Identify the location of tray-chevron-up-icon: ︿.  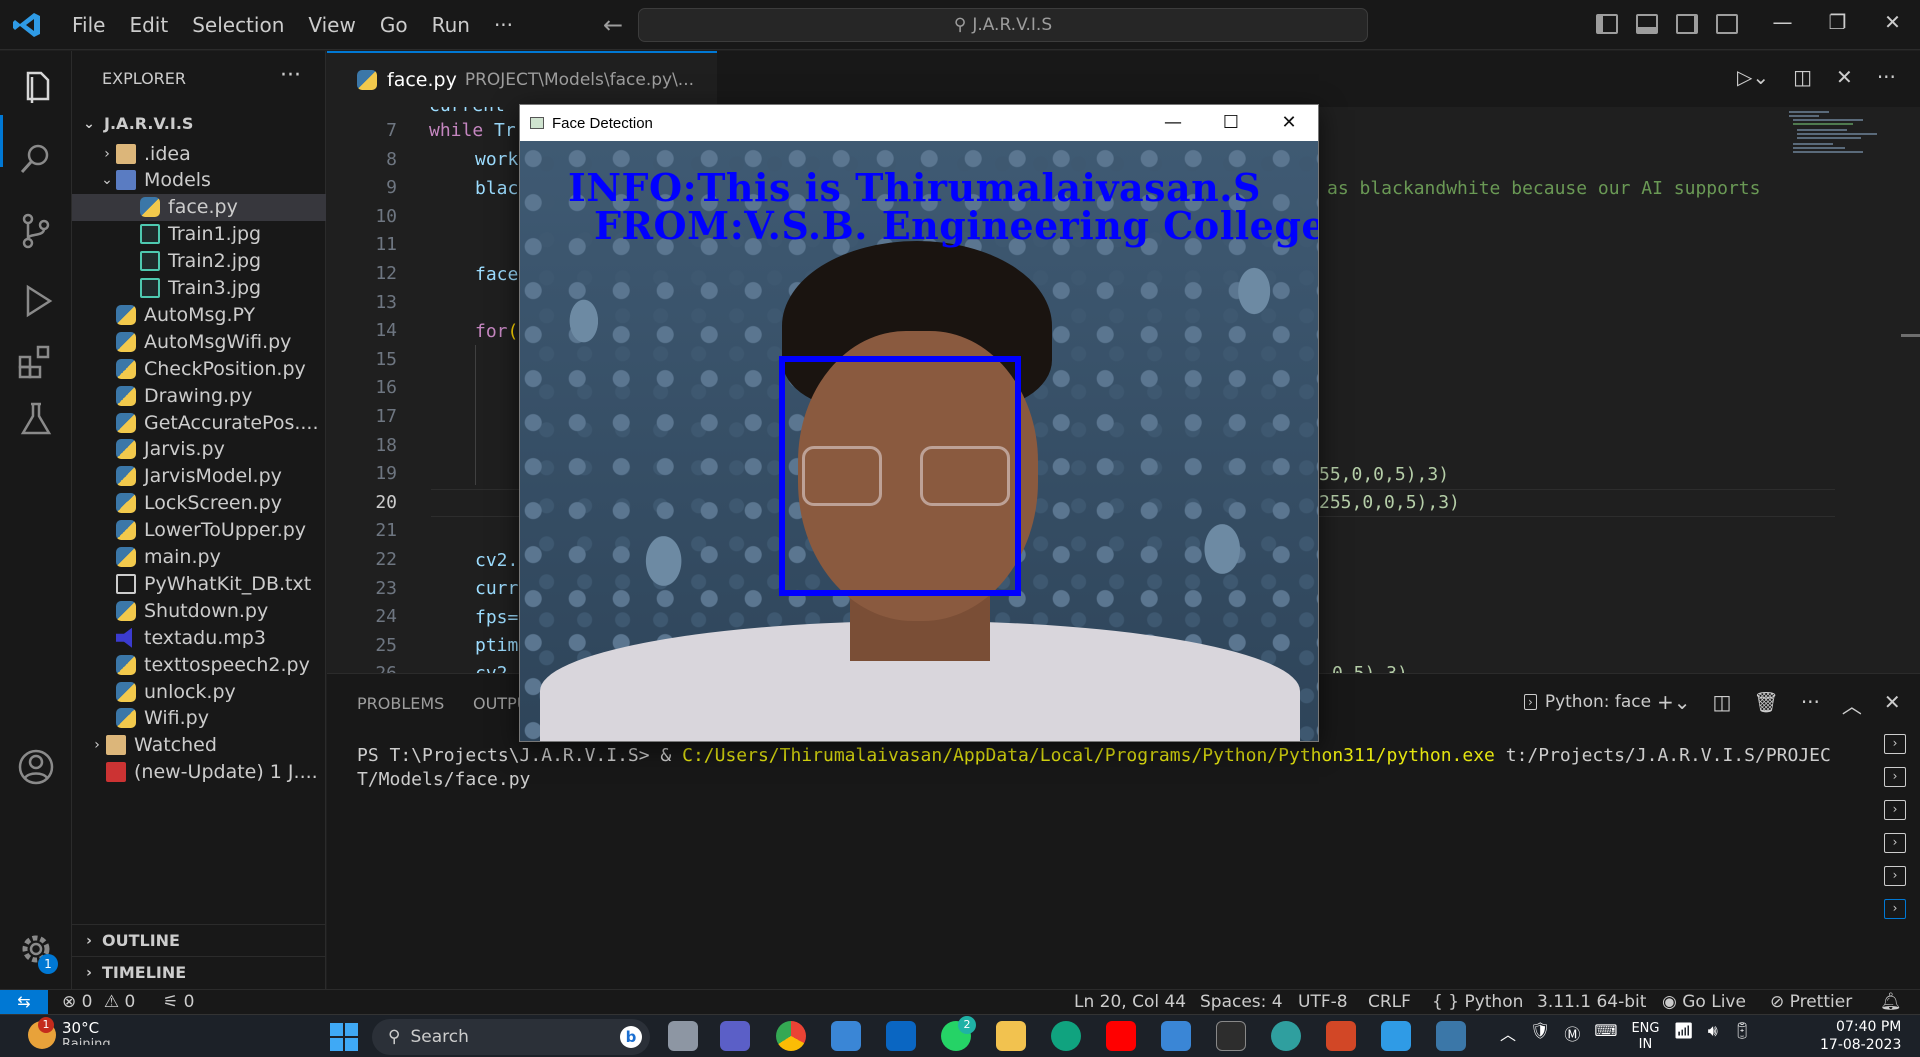
(1508, 1035).